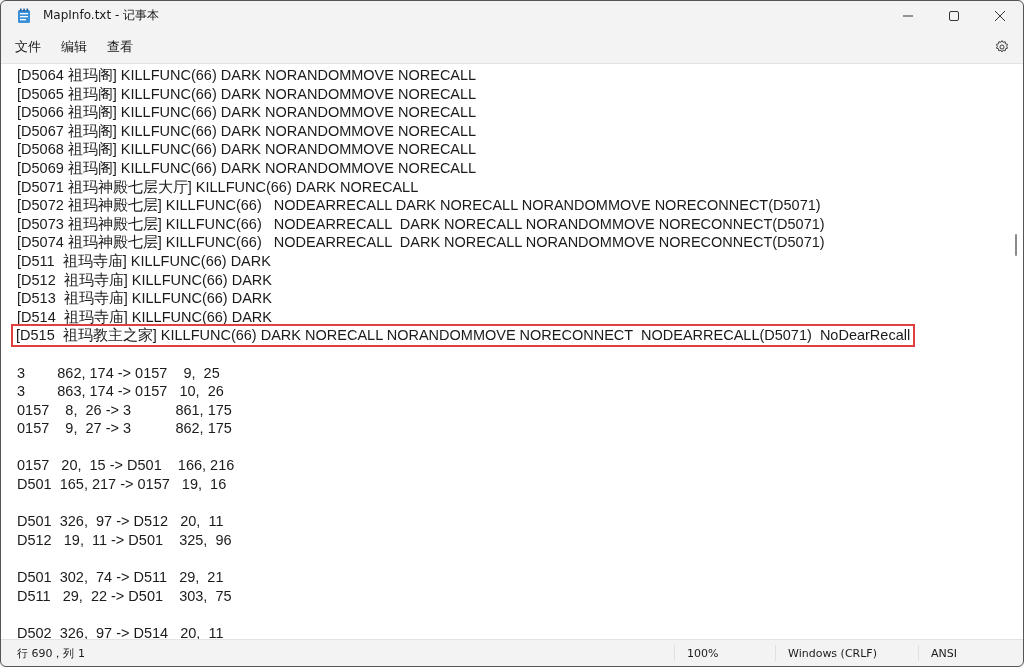 The width and height of the screenshot is (1024, 667). Describe the element at coordinates (144, 298) in the screenshot. I see `text-line: [D513 祖玛寺庙] KILLFUNC(66) DARK` at that location.